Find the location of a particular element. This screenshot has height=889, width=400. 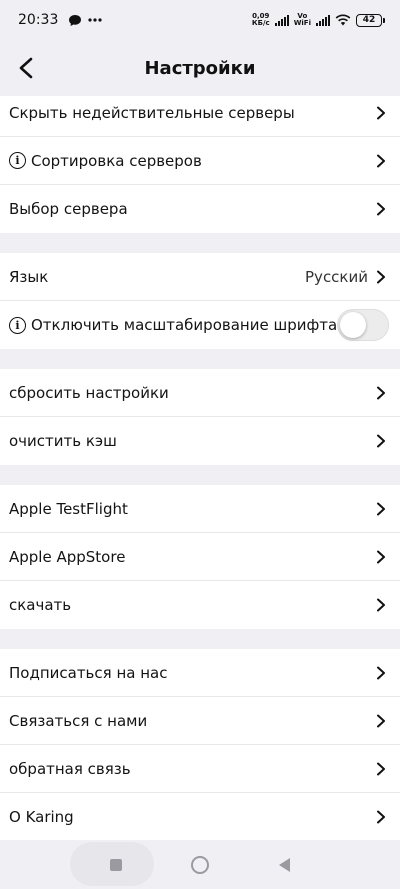

row-reset-settings: сбросить настройки is located at coordinates (200, 393).